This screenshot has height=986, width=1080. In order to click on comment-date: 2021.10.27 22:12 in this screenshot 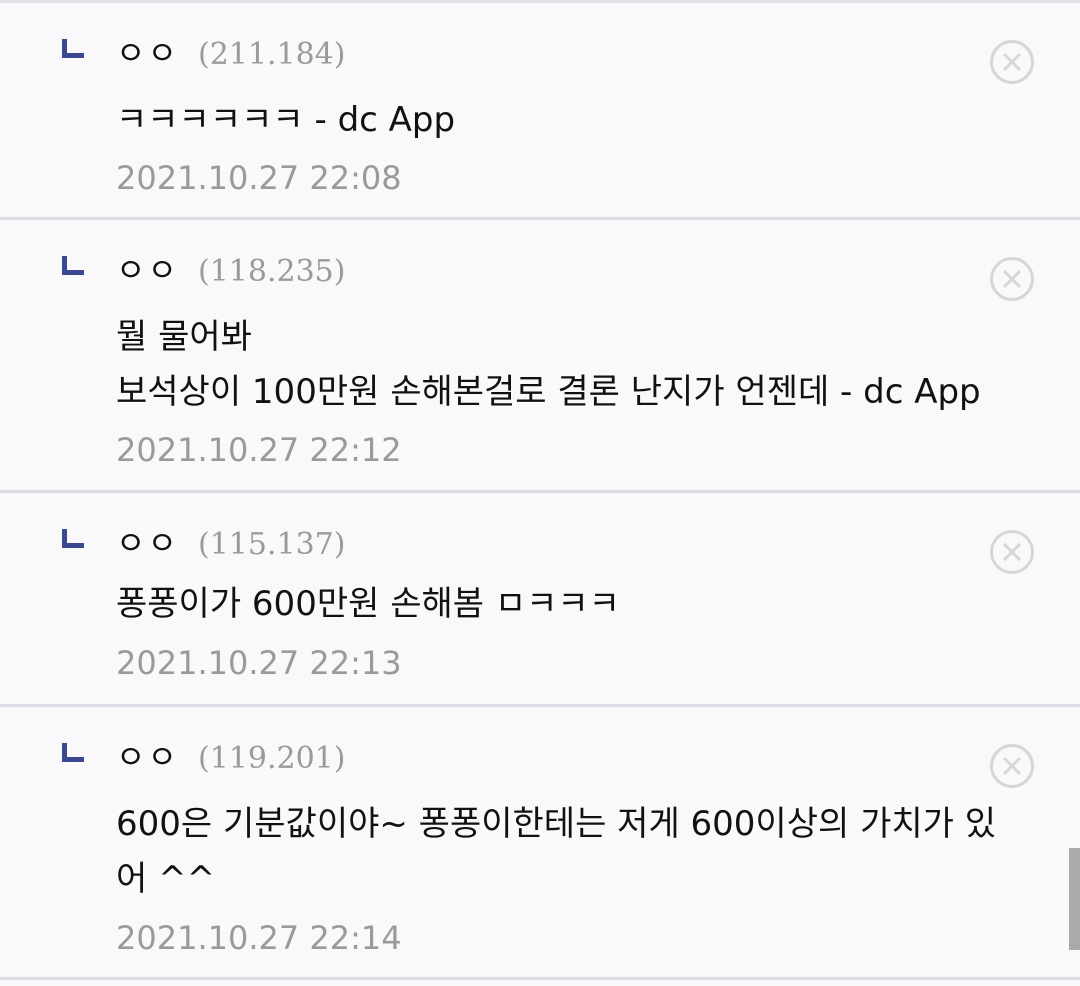, I will do `click(259, 450)`.